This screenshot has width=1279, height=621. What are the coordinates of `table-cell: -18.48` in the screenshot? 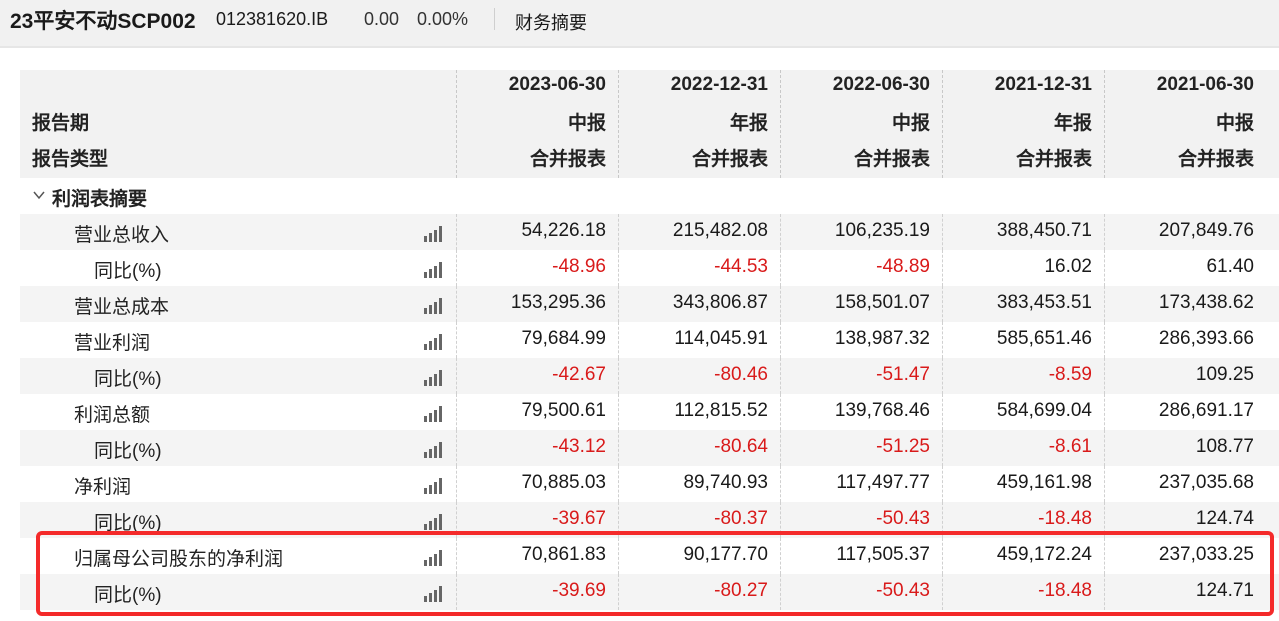 It's located at (1065, 590).